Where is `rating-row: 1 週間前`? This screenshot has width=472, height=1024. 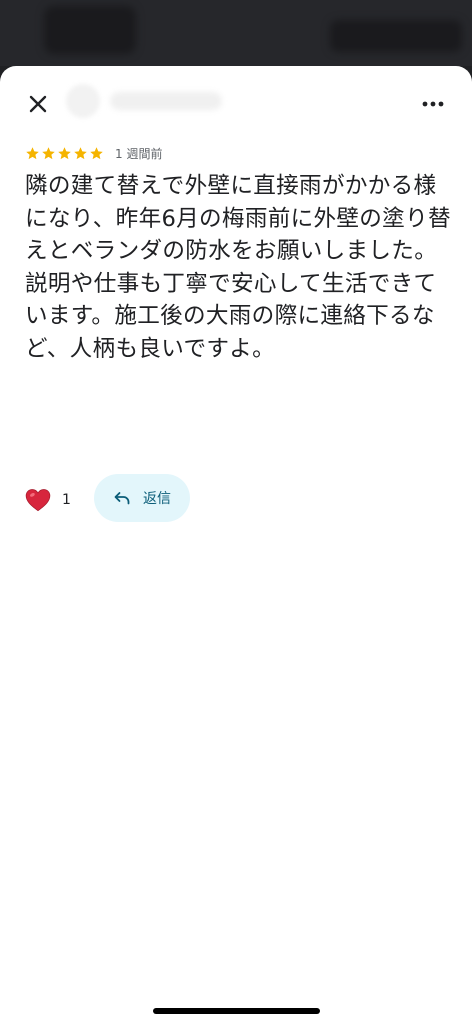 rating-row: 1 週間前 is located at coordinates (93, 153).